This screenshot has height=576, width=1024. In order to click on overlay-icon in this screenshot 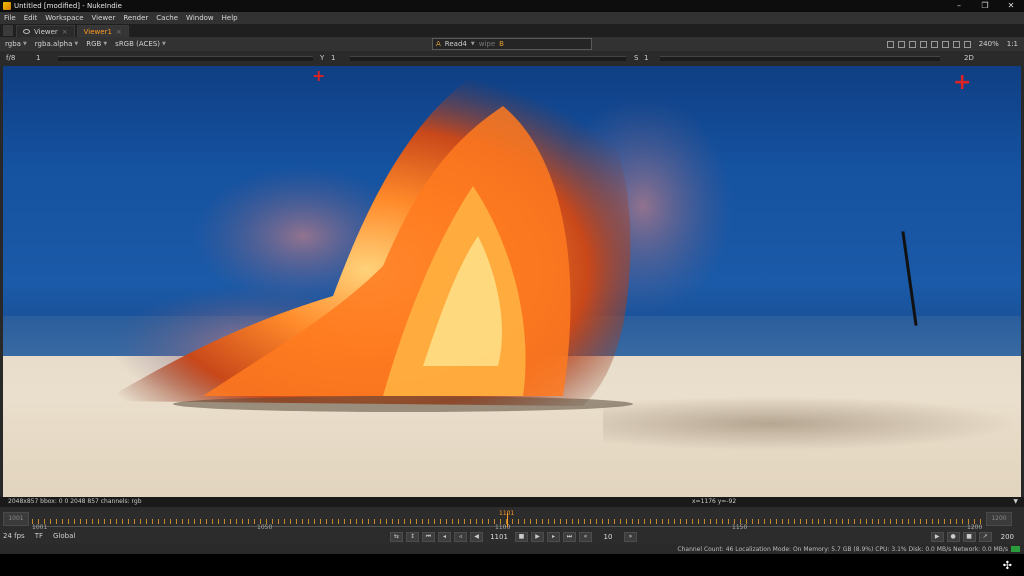, I will do `click(923, 44)`.